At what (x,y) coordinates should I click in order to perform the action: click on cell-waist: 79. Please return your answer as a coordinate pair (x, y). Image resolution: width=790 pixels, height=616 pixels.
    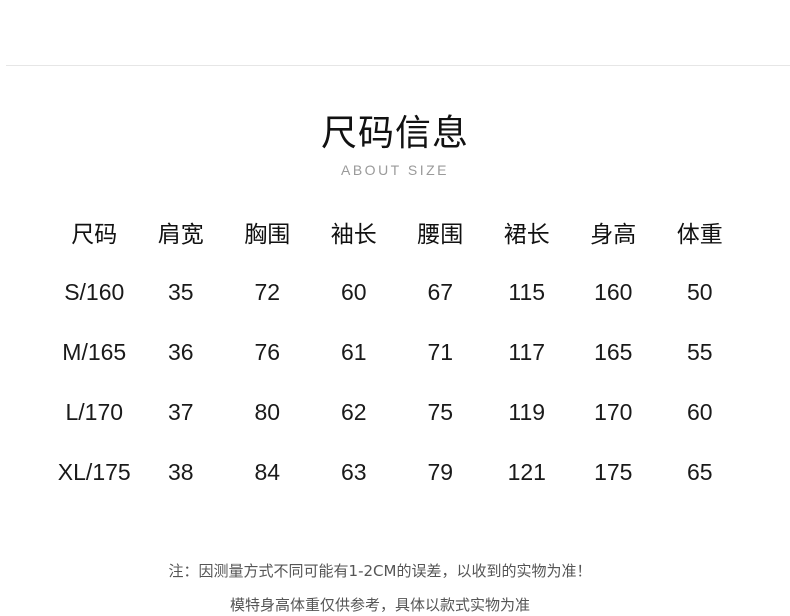
    Looking at the image, I should click on (440, 471).